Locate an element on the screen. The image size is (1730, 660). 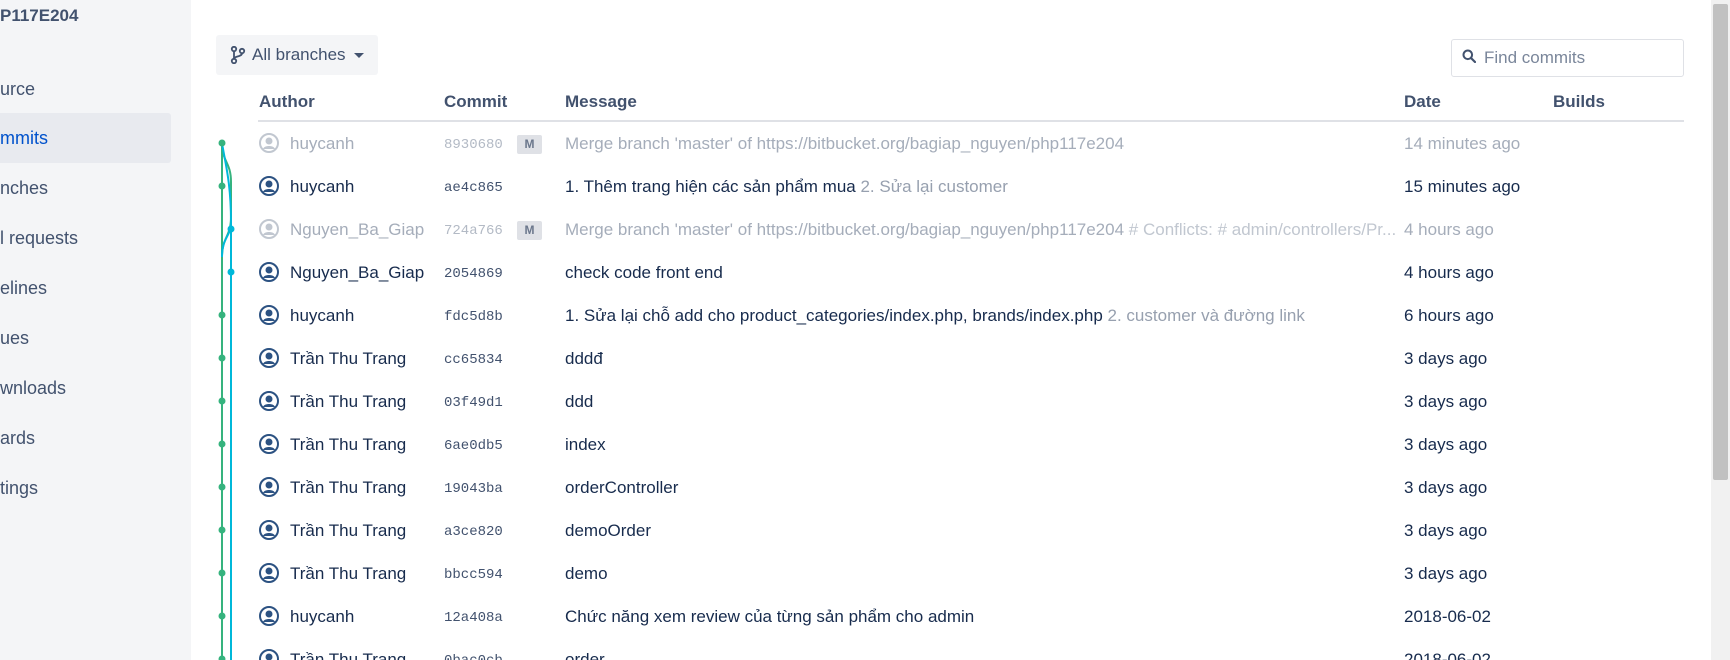
commit-hash-link: 6ae0db5 is located at coordinates (473, 446).